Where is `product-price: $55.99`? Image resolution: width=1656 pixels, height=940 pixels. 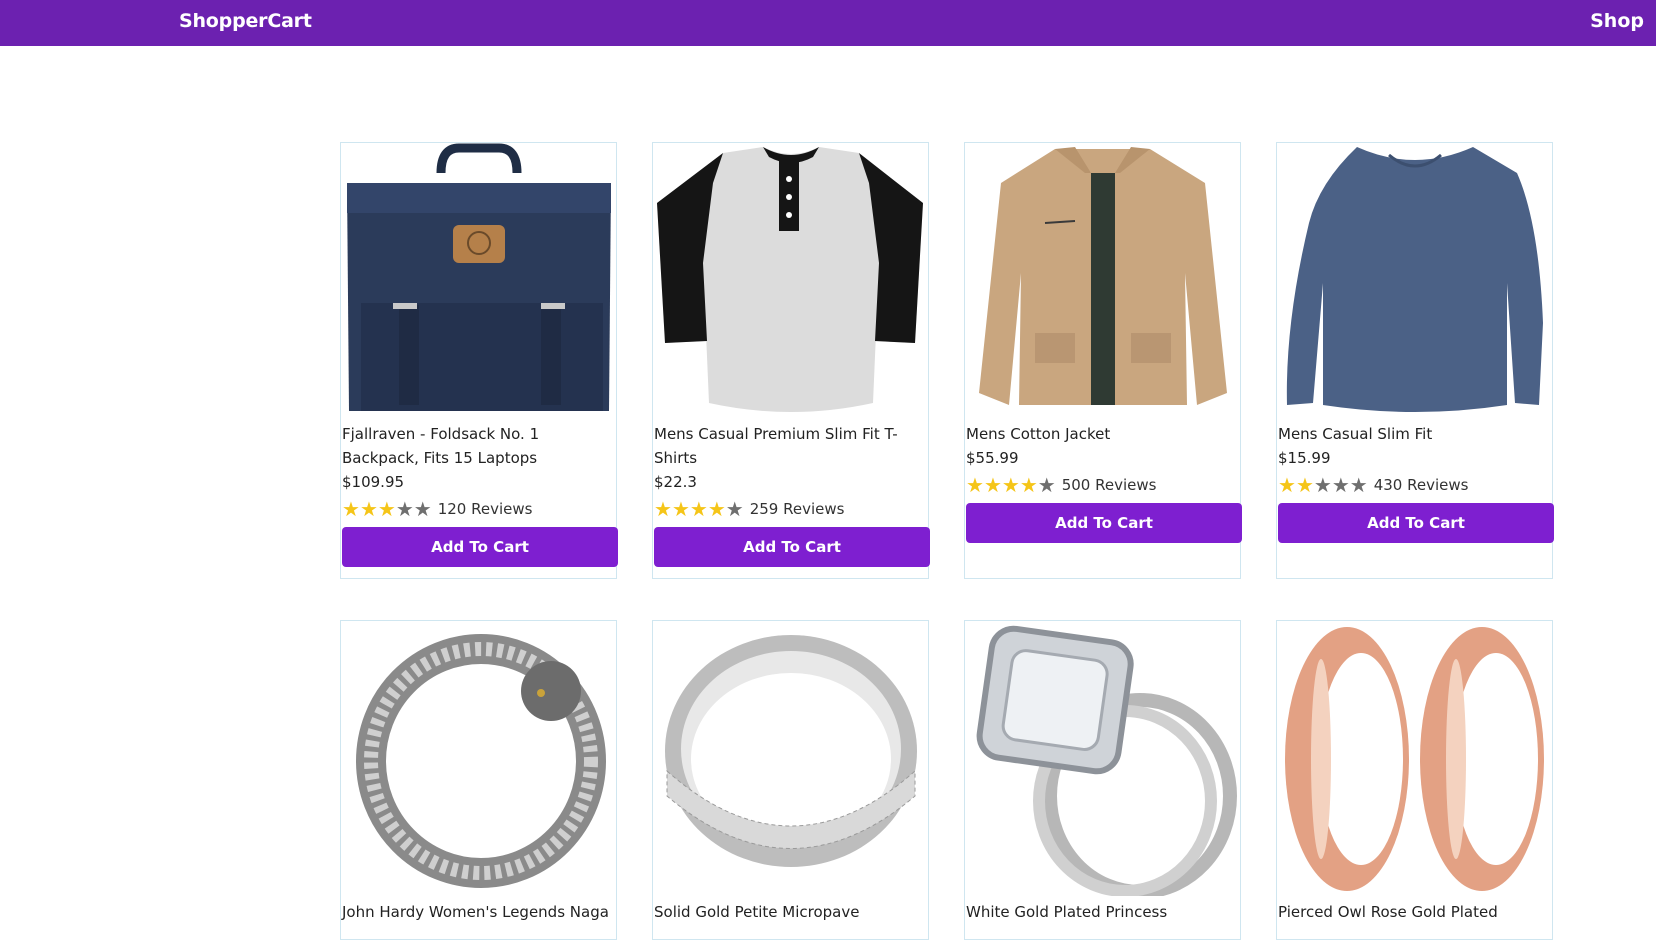 product-price: $55.99 is located at coordinates (992, 458).